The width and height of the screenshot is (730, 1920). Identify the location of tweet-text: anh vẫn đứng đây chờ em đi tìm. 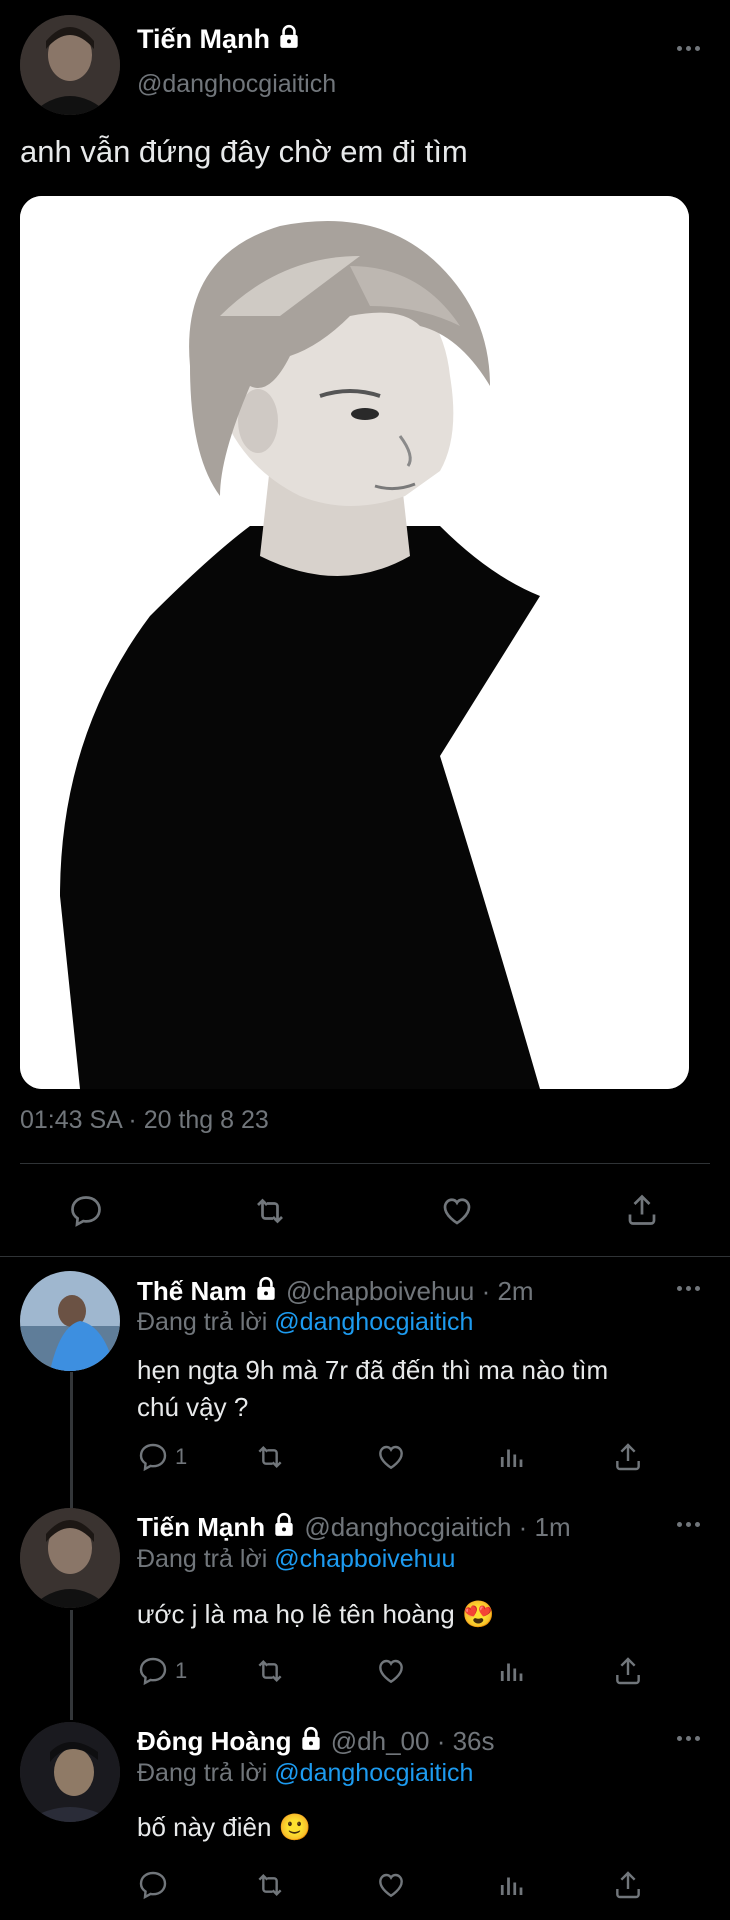
(244, 151).